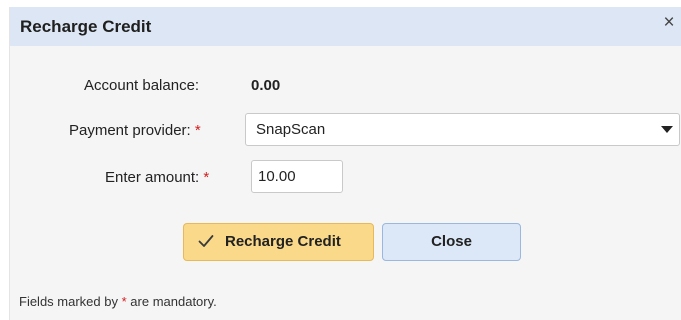 Image resolution: width=681 pixels, height=320 pixels. I want to click on close-button: Close, so click(451, 242).